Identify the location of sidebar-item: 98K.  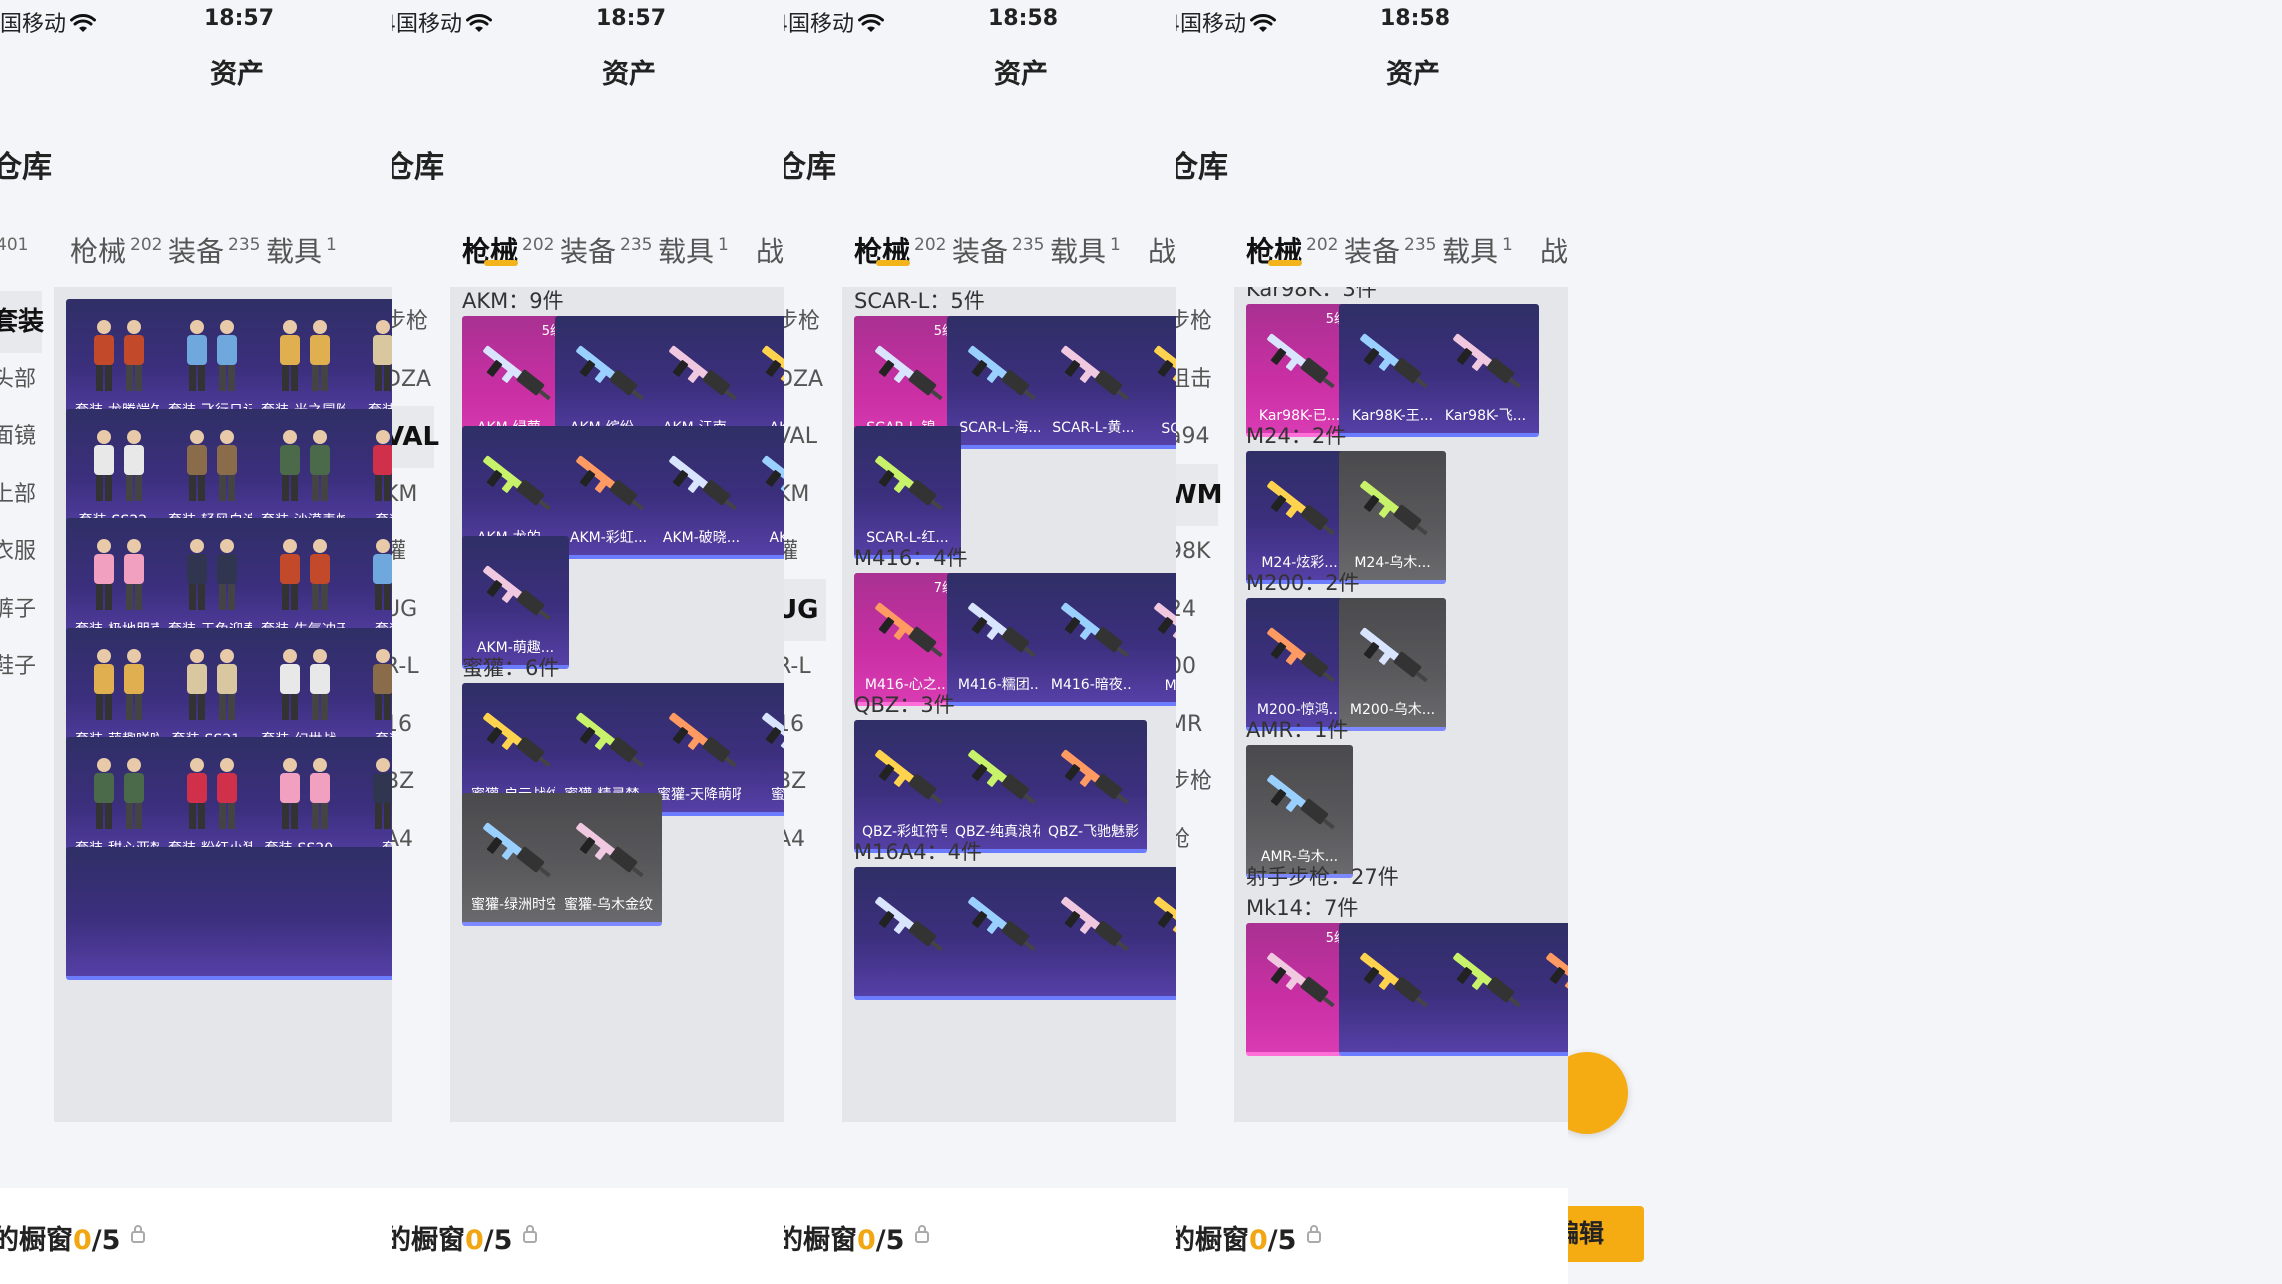
(1197, 552).